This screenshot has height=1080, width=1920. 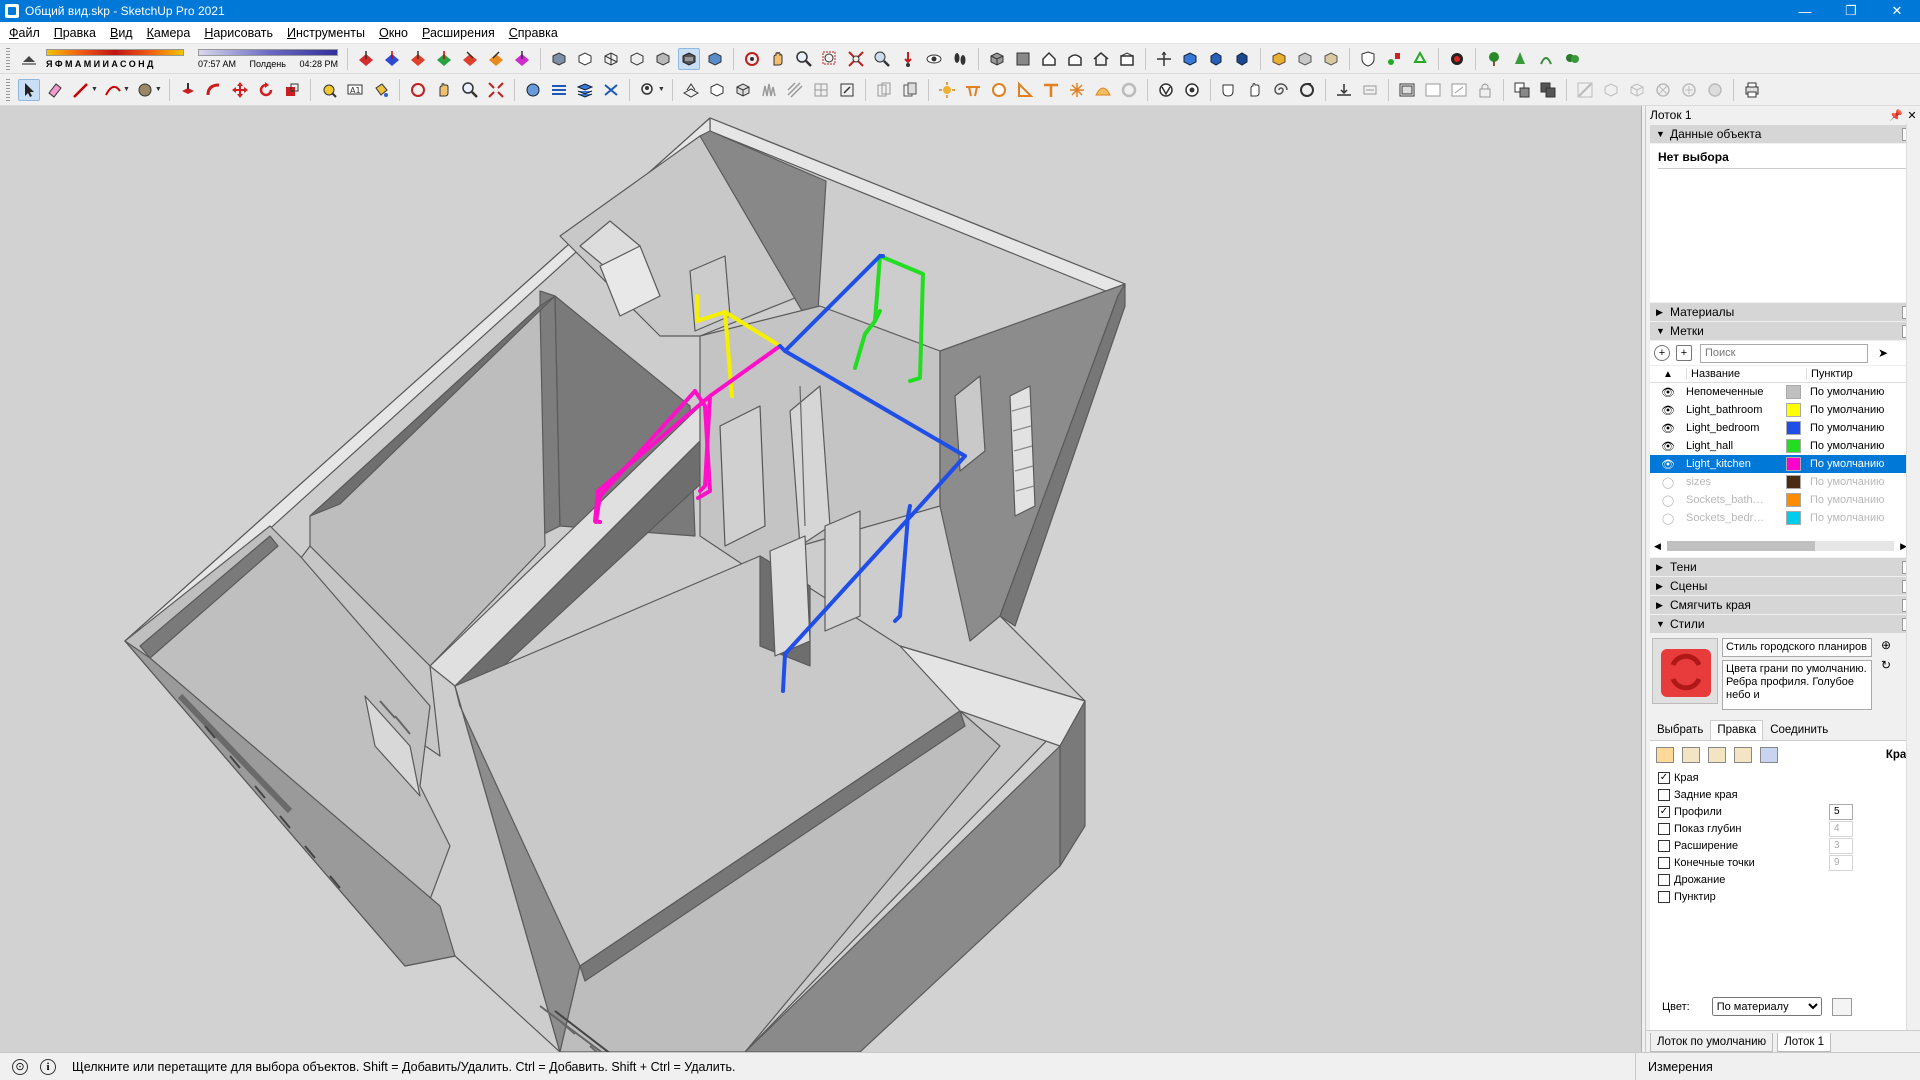 I want to click on wireframe-icon, so click(x=611, y=59).